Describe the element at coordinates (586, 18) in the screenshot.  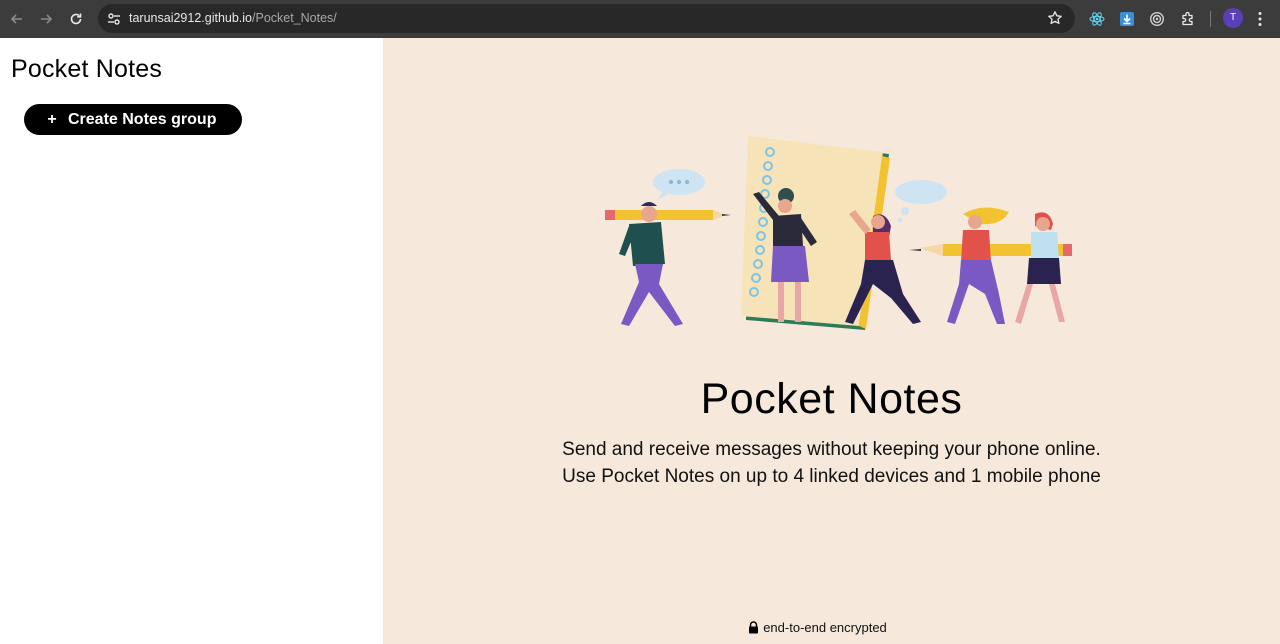
I see `address-bar: tarunsai2912.github.io/Pocket_Notes/` at that location.